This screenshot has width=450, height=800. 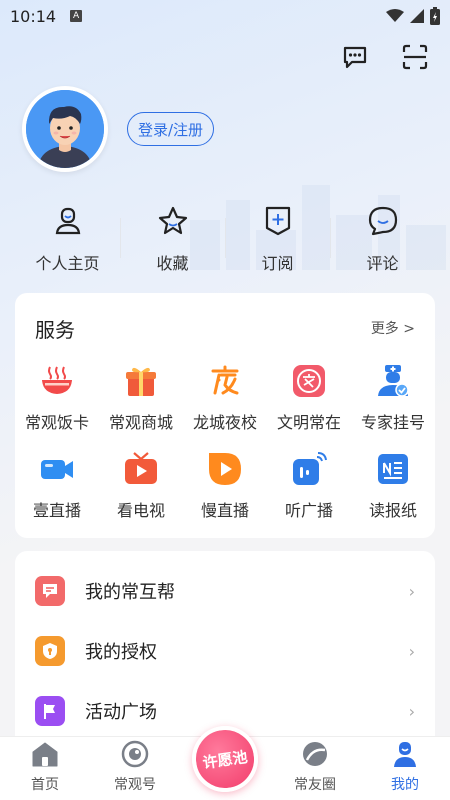 I want to click on civilization-icon, so click(x=309, y=381).